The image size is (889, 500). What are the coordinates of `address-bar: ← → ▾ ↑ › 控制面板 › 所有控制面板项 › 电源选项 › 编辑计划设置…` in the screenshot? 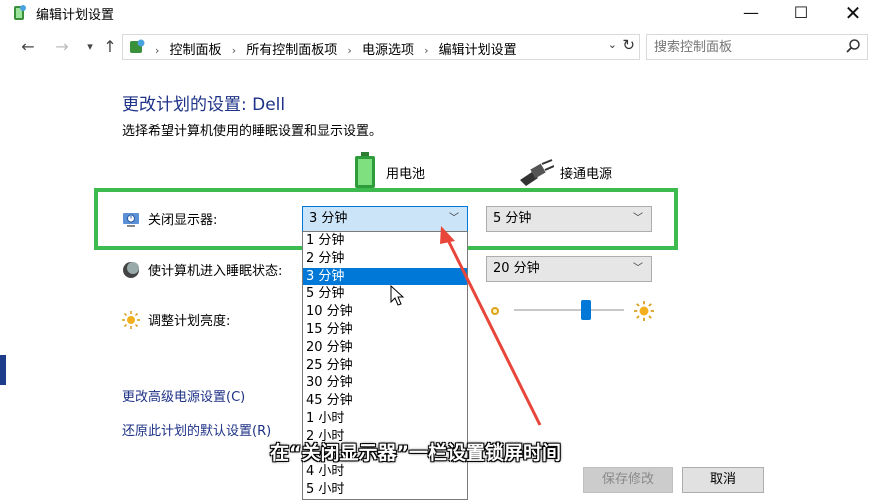 It's located at (444, 47).